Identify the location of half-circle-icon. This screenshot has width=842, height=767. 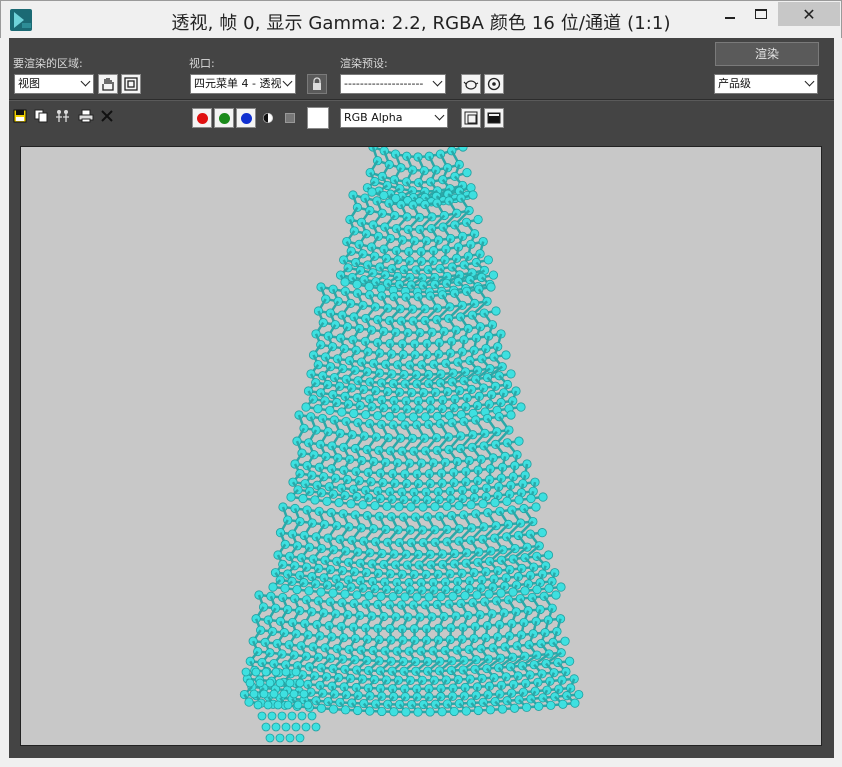
(268, 118).